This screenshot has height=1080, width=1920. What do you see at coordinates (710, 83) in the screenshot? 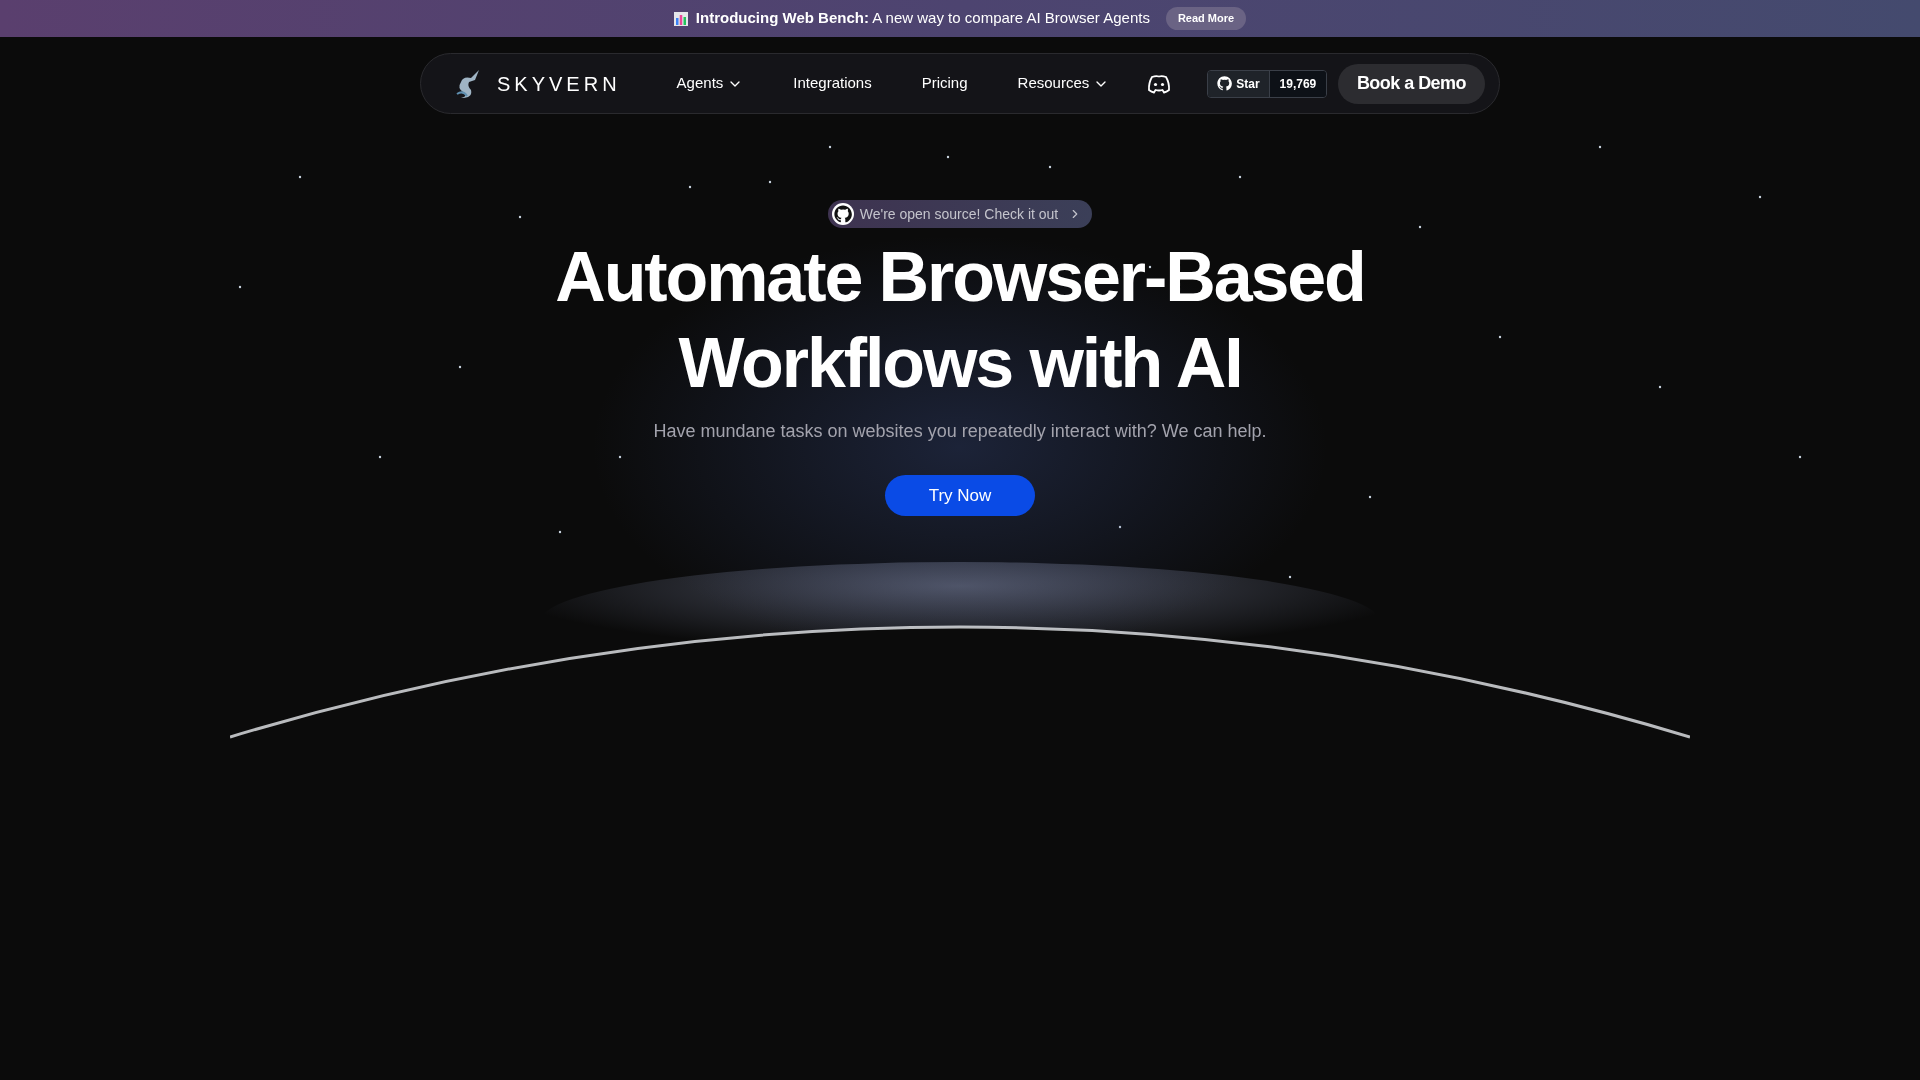
I see `dropdown-menu-link: Agents` at bounding box center [710, 83].